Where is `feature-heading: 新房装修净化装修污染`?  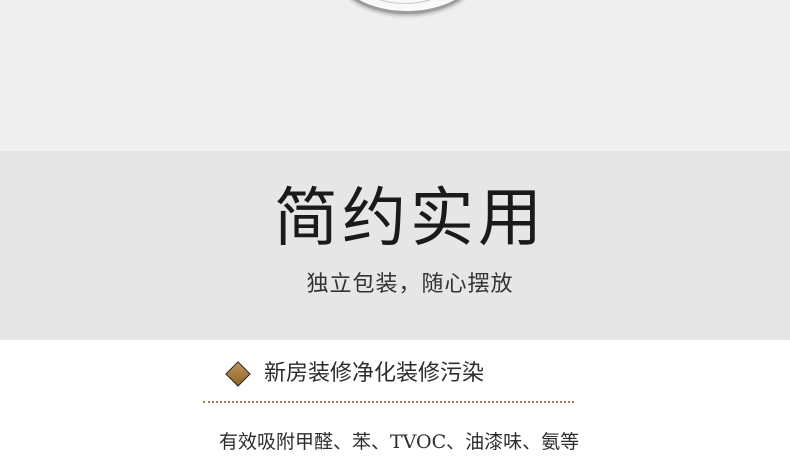
feature-heading: 新房装修净化装修污染 is located at coordinates (374, 373).